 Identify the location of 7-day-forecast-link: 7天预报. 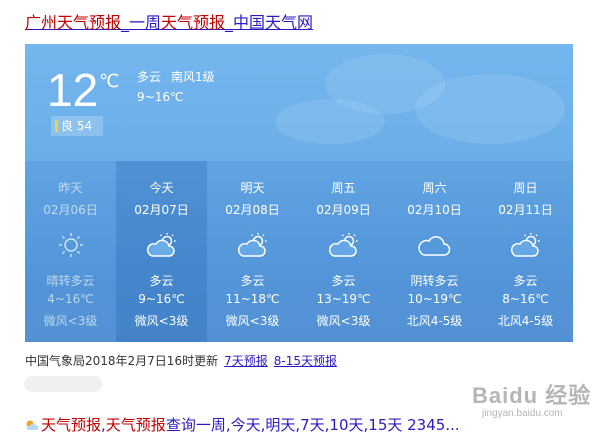
(246, 361).